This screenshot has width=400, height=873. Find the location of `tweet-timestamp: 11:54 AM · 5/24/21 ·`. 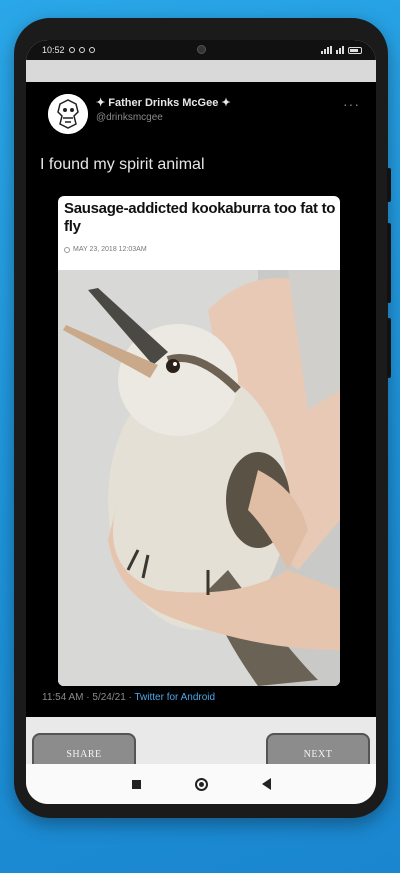

tweet-timestamp: 11:54 AM · 5/24/21 · is located at coordinates (87, 697).